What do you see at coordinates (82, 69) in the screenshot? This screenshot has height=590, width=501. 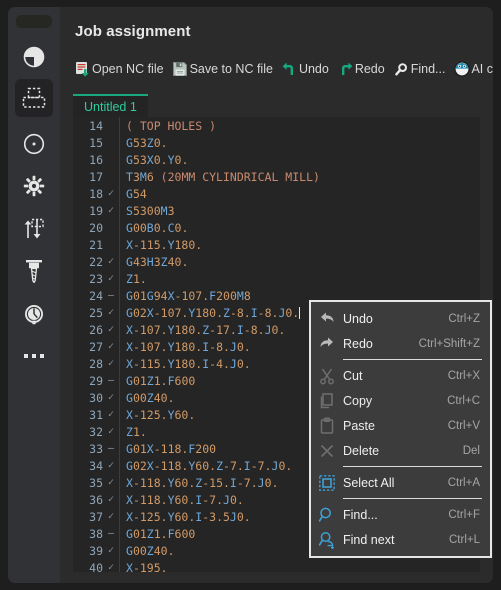 I see `open-file-icon` at bounding box center [82, 69].